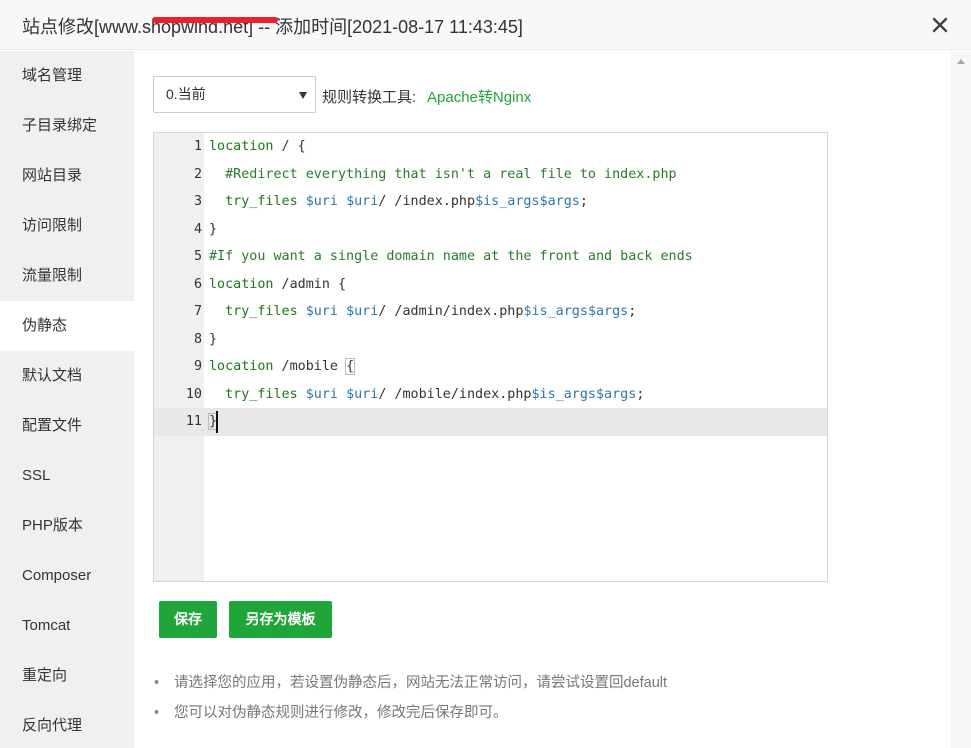  Describe the element at coordinates (197, 229) in the screenshot. I see `line-number: 4` at that location.